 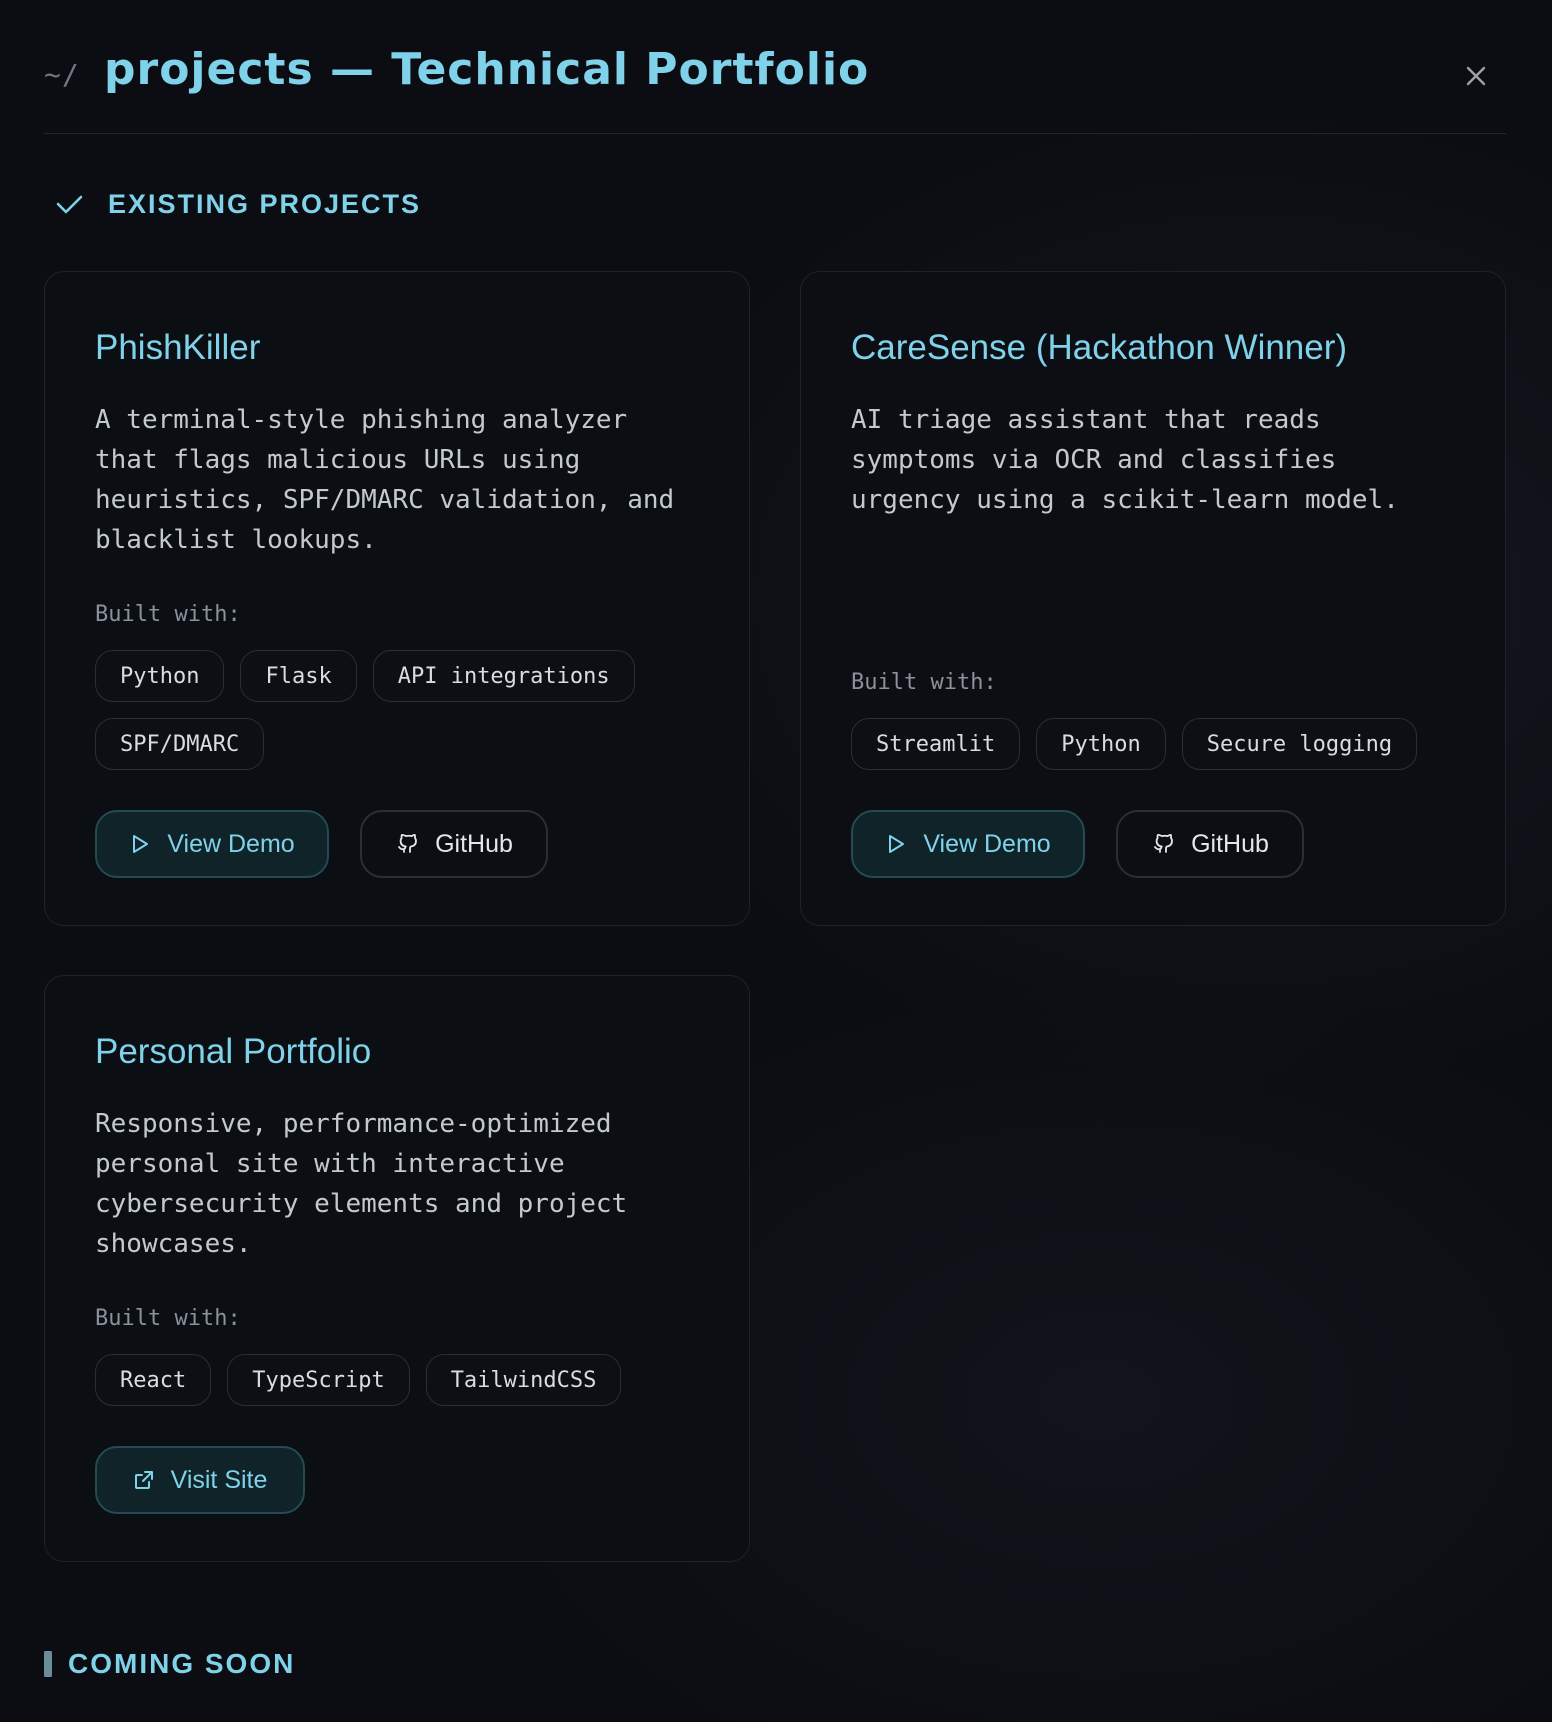 I want to click on tech-tag: Streamlit, so click(x=936, y=744).